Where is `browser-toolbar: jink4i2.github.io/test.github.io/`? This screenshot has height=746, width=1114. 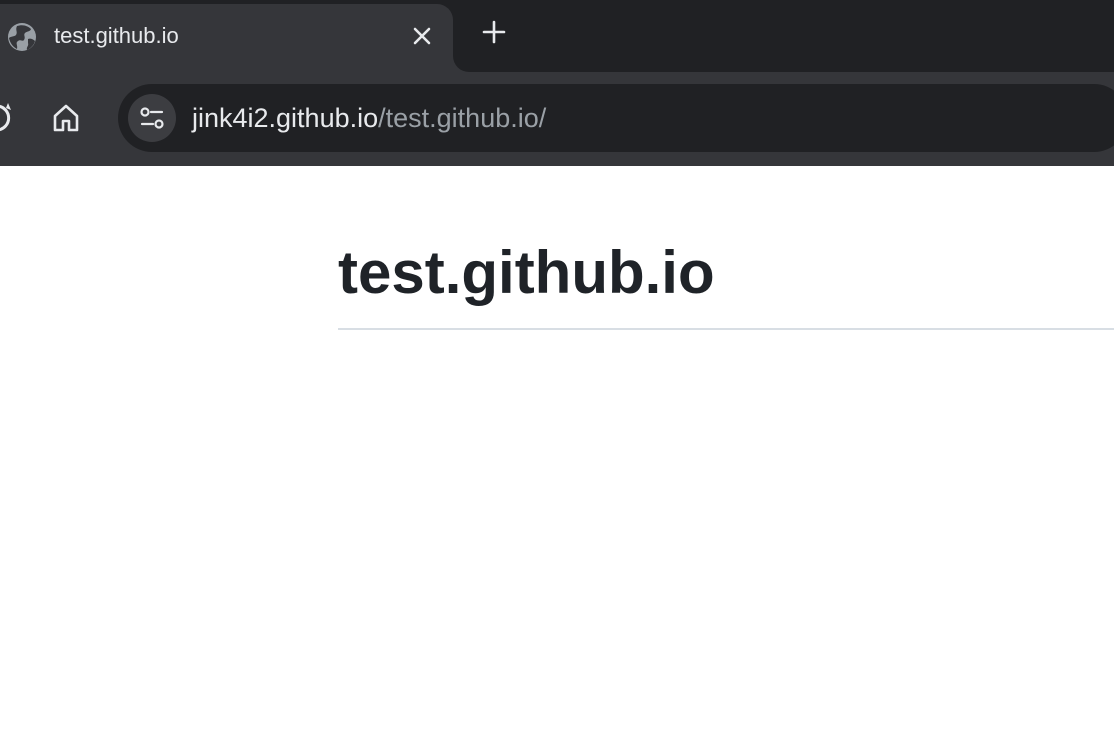 browser-toolbar: jink4i2.github.io/test.github.io/ is located at coordinates (557, 119).